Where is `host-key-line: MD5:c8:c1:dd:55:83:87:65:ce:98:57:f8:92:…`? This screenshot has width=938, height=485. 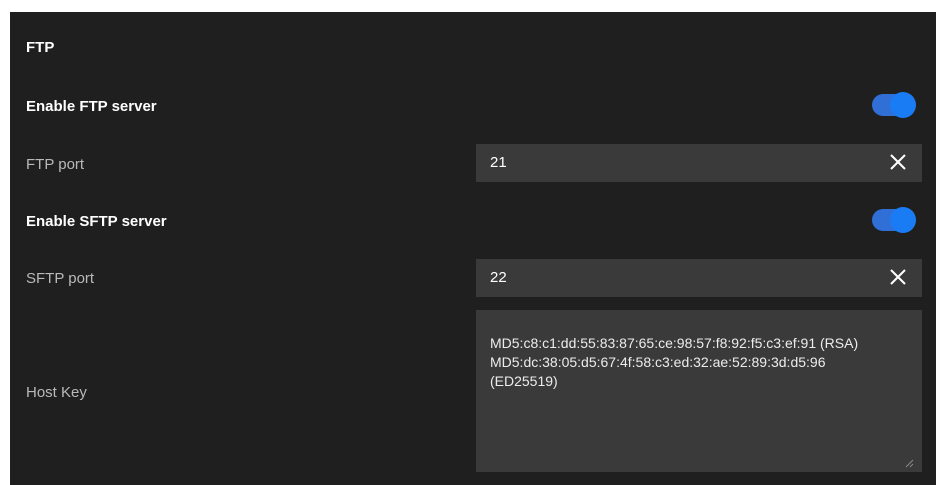 host-key-line: MD5:c8:c1:dd:55:83:87:65:ce:98:57:f8:92:… is located at coordinates (674, 343).